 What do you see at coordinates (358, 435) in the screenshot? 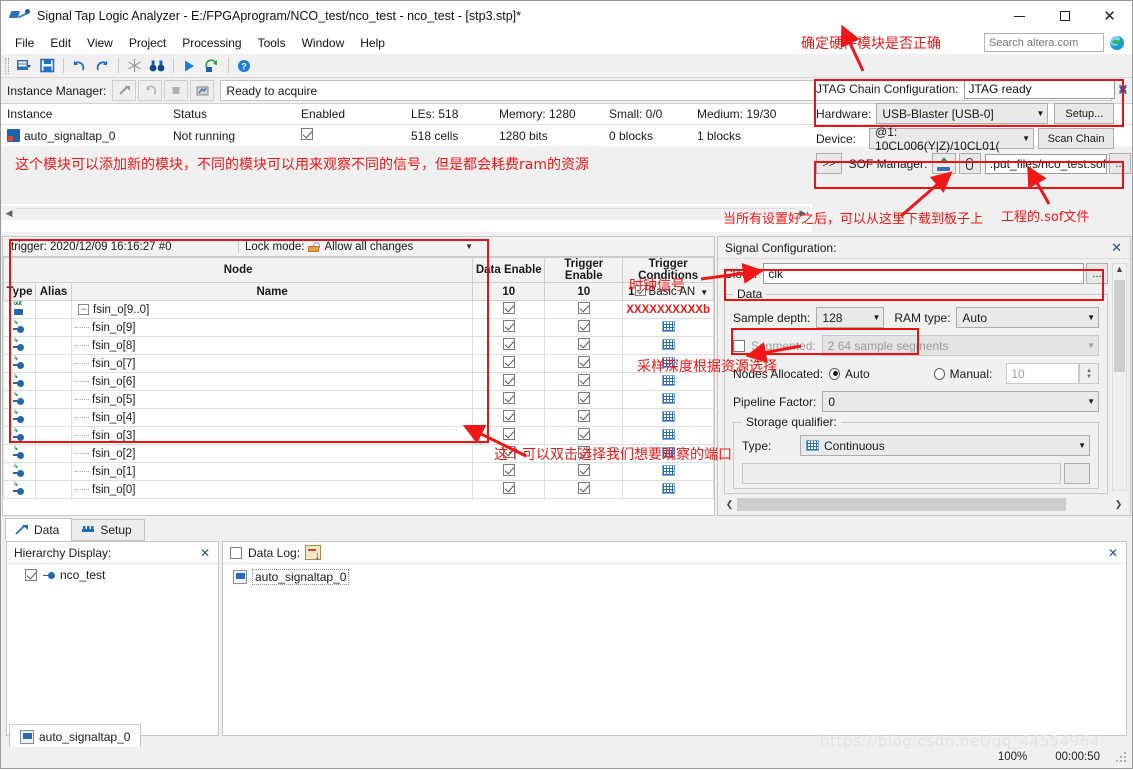
I see `table-row: ↳ fsin_o[3]` at bounding box center [358, 435].